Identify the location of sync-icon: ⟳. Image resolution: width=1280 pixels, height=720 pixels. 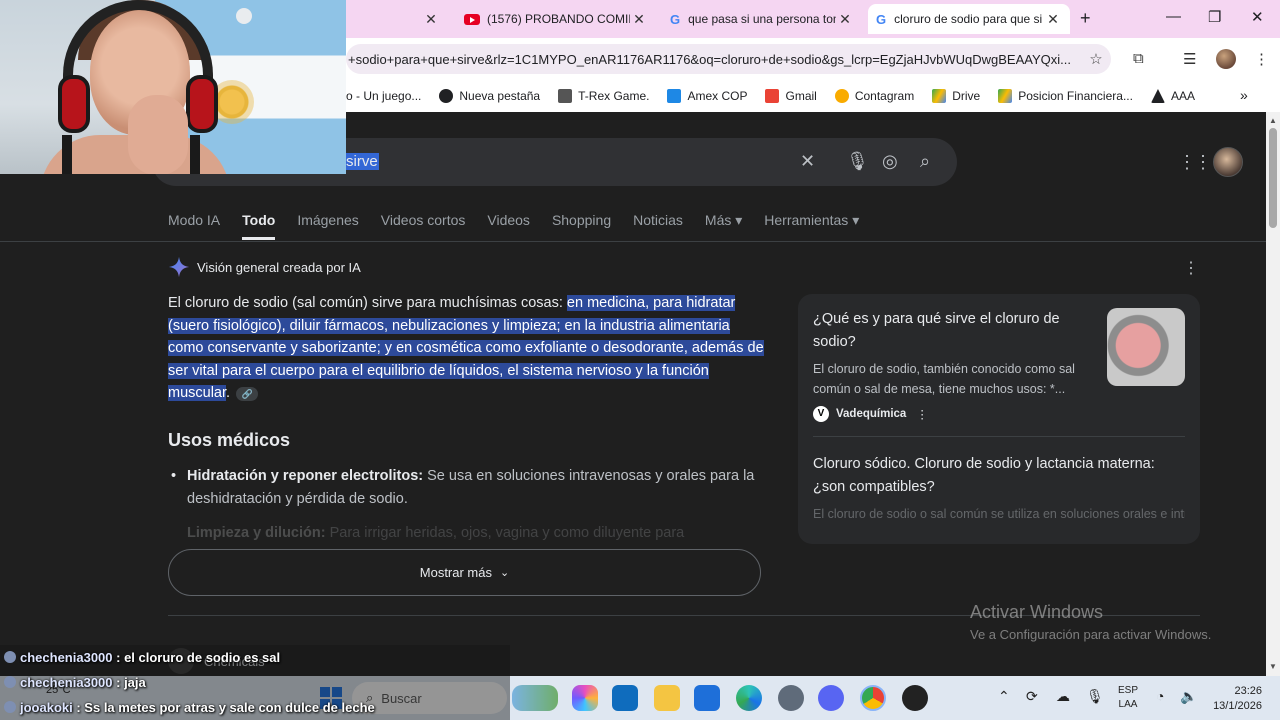
(1032, 696).